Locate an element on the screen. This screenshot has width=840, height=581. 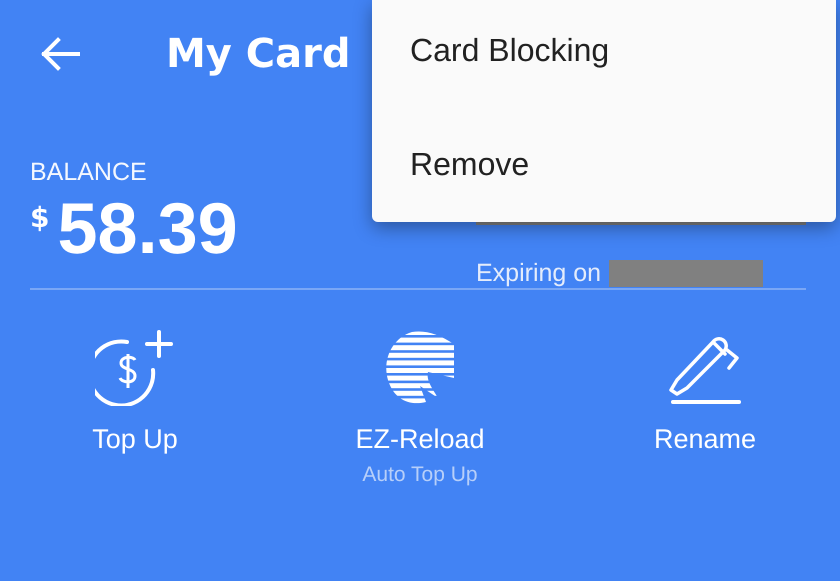
action-label: Top Up is located at coordinates (135, 439).